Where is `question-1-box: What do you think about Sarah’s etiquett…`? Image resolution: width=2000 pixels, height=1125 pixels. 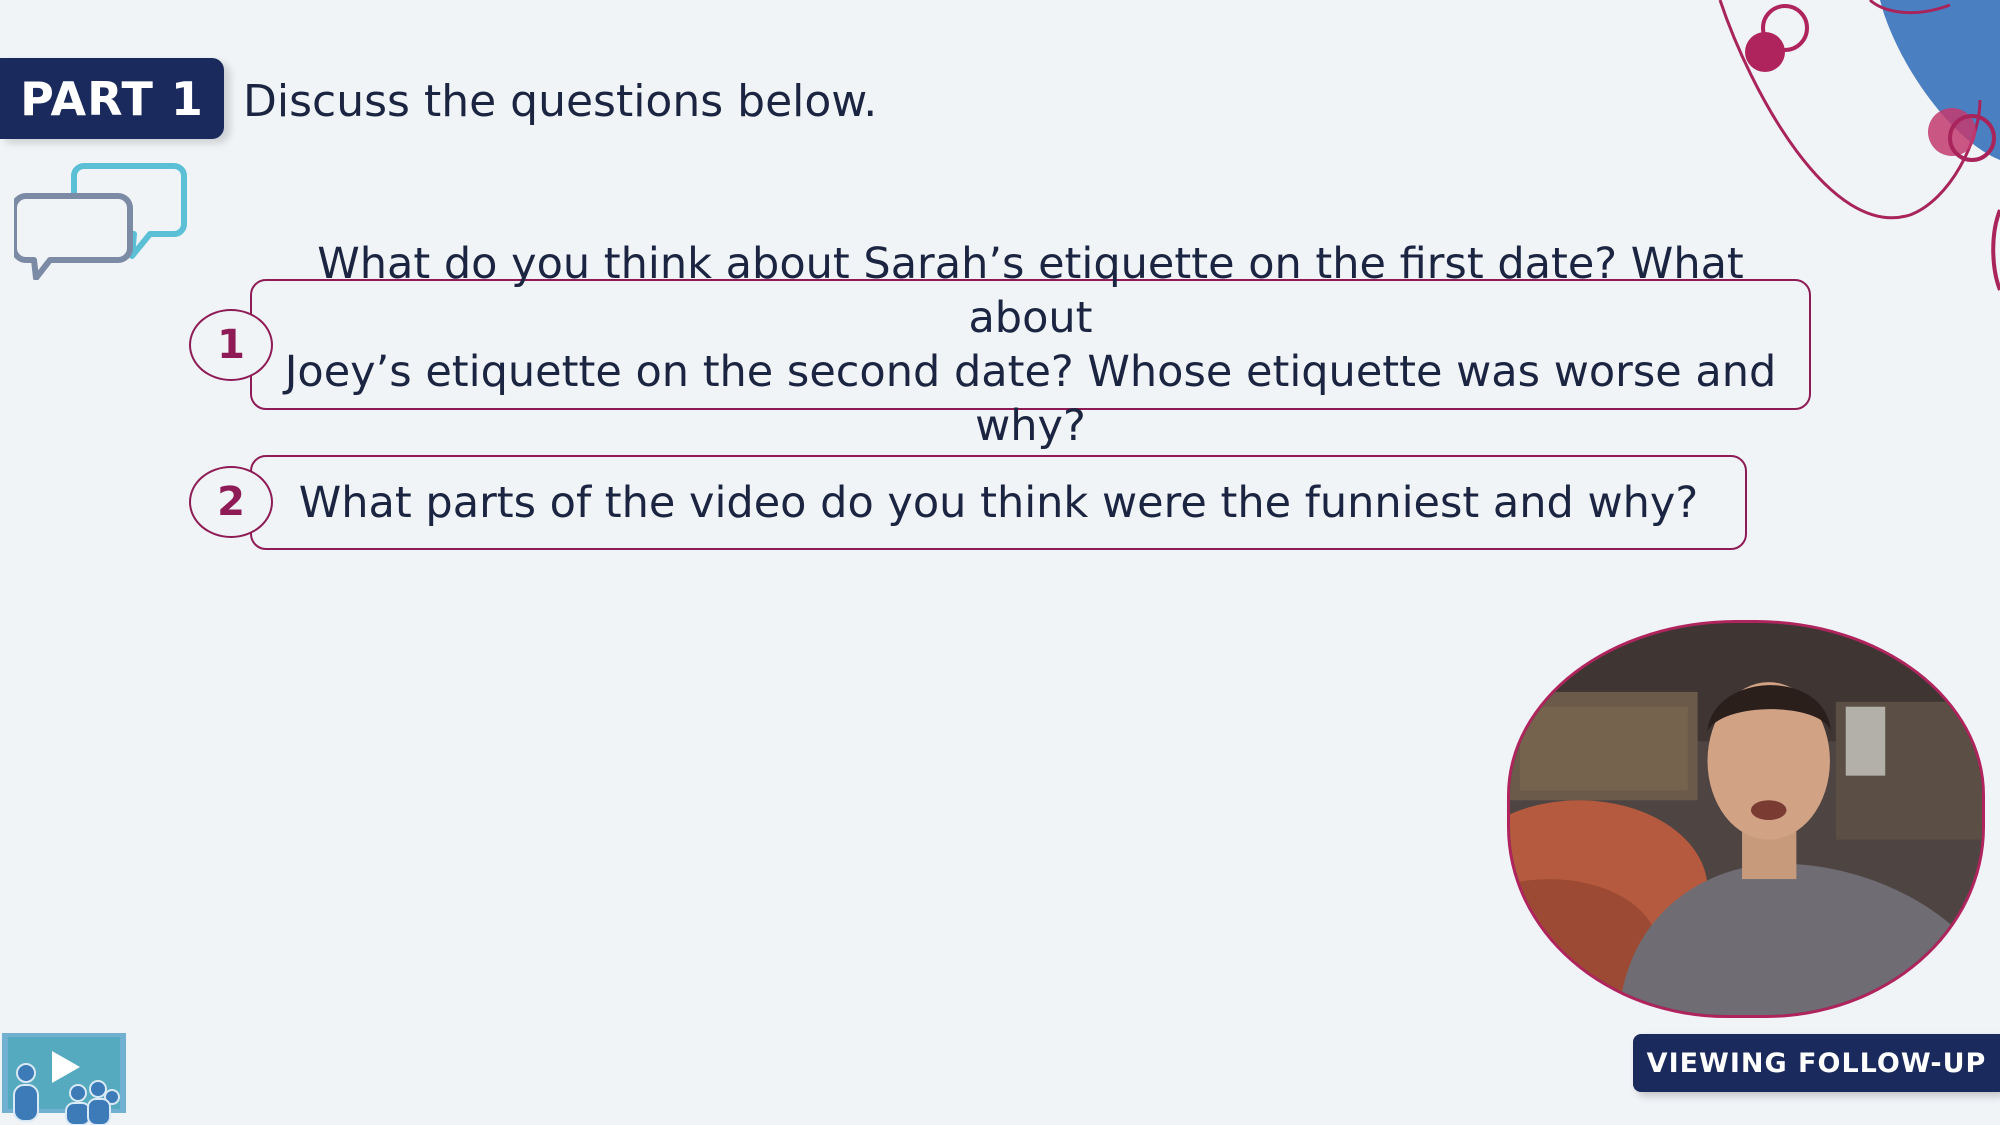 question-1-box: What do you think about Sarah’s etiquett… is located at coordinates (1030, 345).